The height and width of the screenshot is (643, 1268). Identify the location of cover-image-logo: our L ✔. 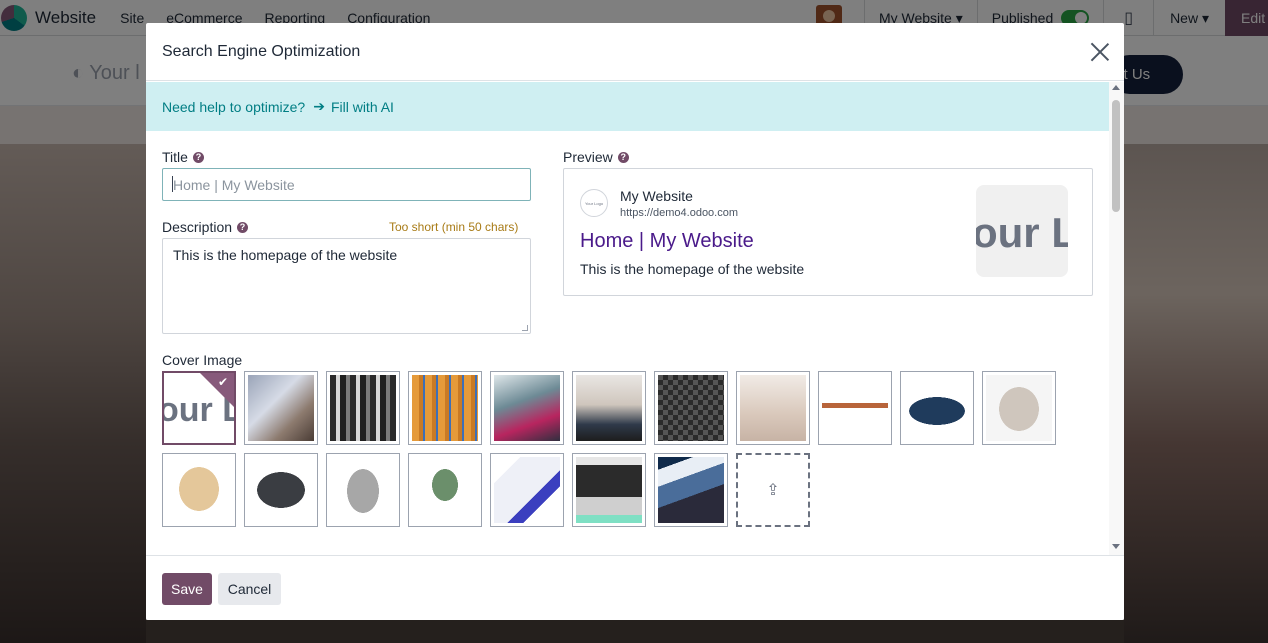
(199, 408).